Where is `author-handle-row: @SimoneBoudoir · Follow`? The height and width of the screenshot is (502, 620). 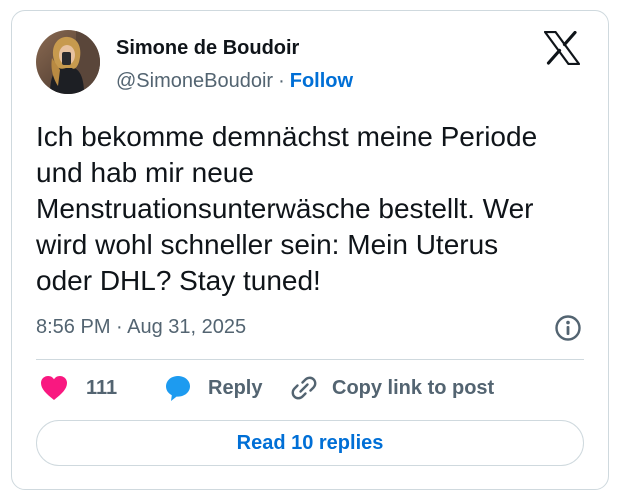
author-handle-row: @SimoneBoudoir · Follow is located at coordinates (234, 81).